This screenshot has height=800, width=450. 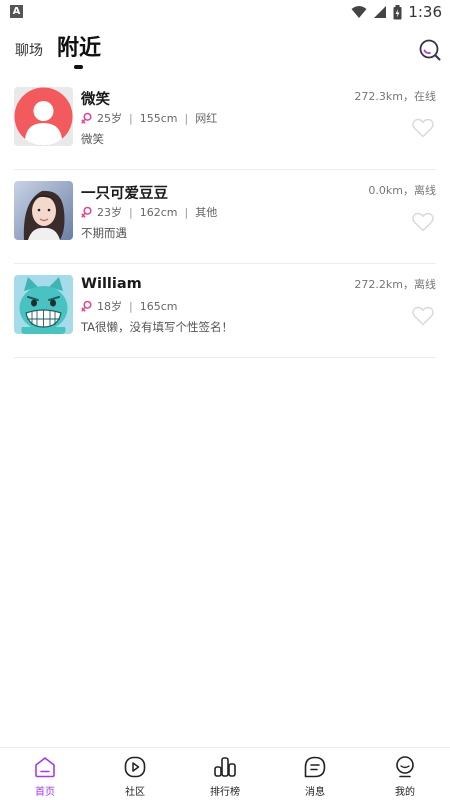 What do you see at coordinates (225, 123) in the screenshot?
I see `list-item: 微笑 25岁 | 155cm | 网红 微笑 272.3km，在线` at bounding box center [225, 123].